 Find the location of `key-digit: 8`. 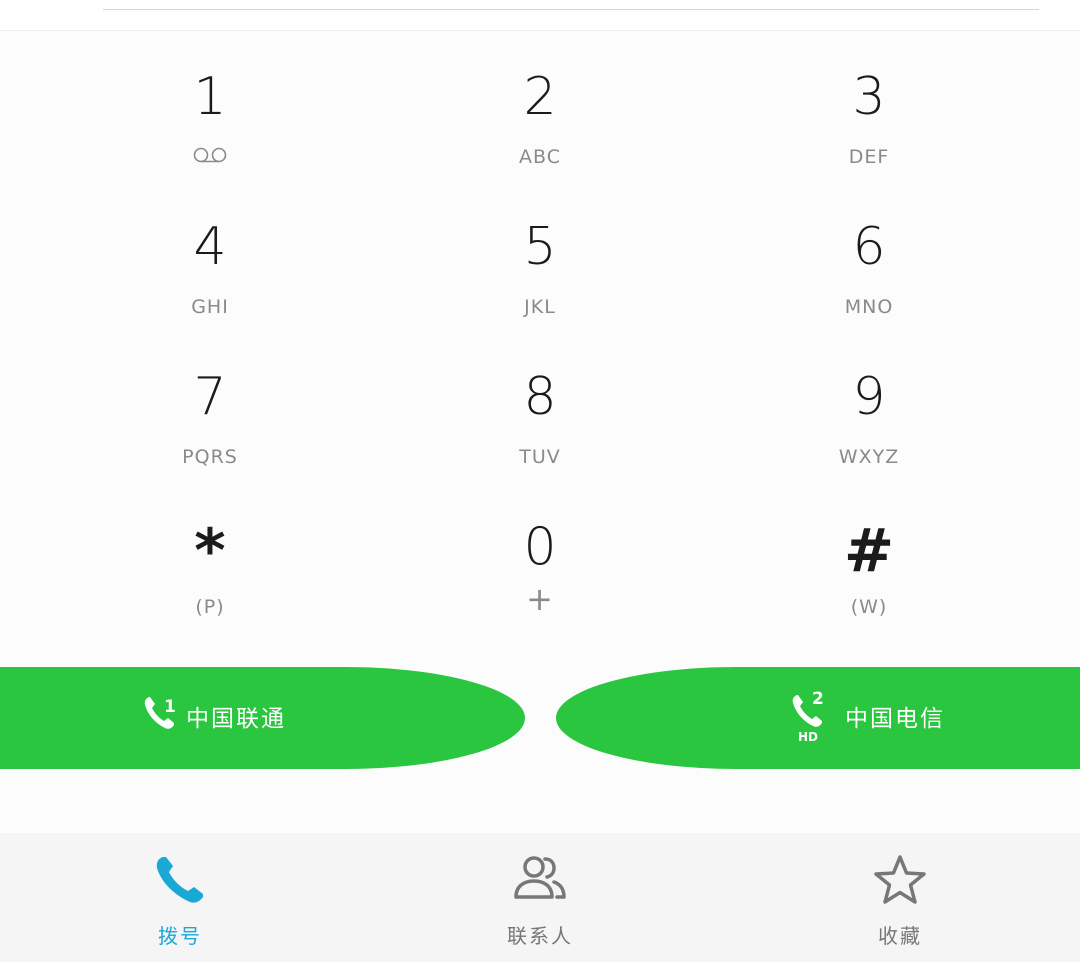

key-digit: 8 is located at coordinates (540, 397).